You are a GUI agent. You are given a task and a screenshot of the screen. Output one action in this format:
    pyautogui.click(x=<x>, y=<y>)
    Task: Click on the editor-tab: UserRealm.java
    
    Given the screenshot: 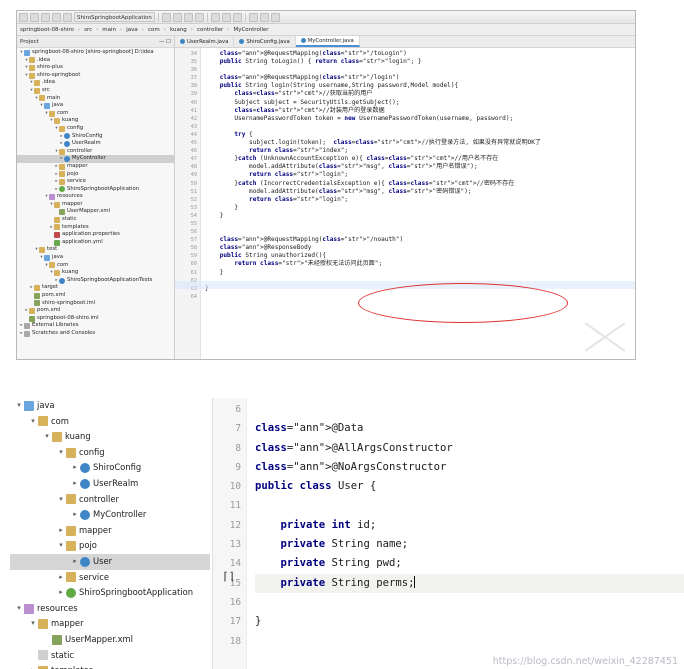 What is the action you would take?
    pyautogui.click(x=205, y=41)
    